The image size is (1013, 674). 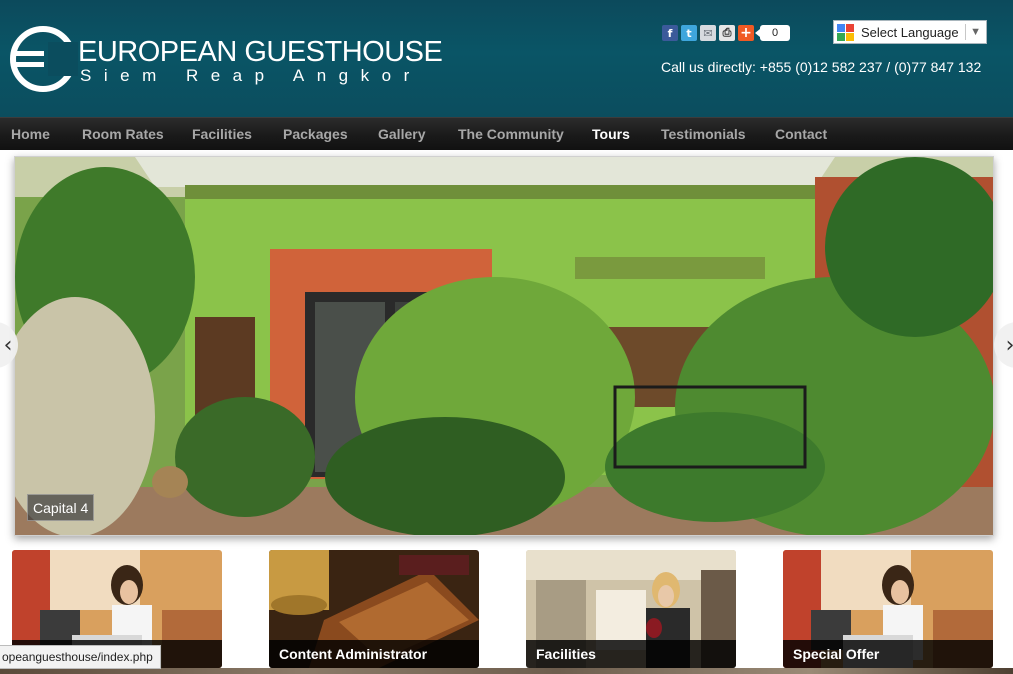 I want to click on euro-logo-icon, so click(x=43, y=59).